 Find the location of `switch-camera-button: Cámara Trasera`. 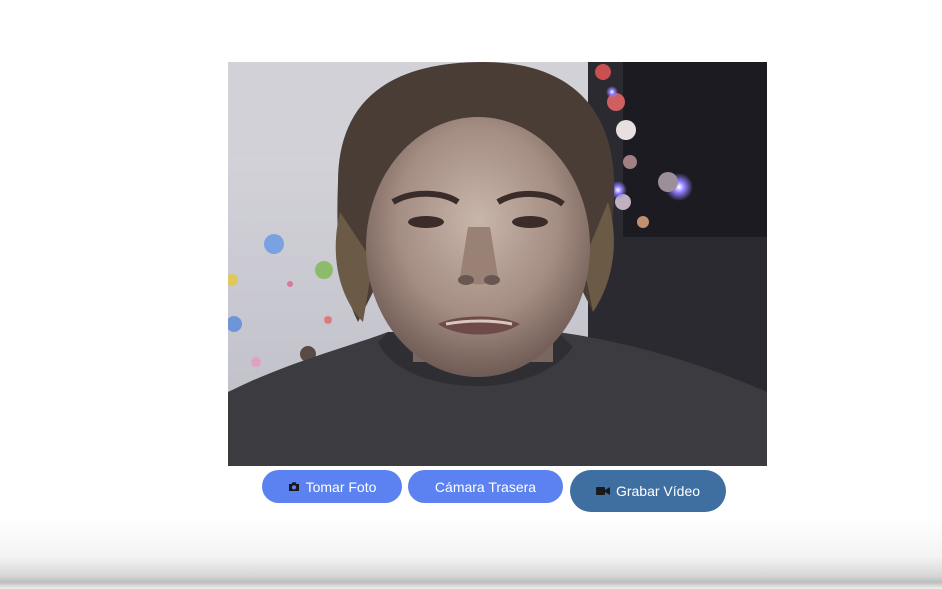

switch-camera-button: Cámara Trasera is located at coordinates (485, 486).